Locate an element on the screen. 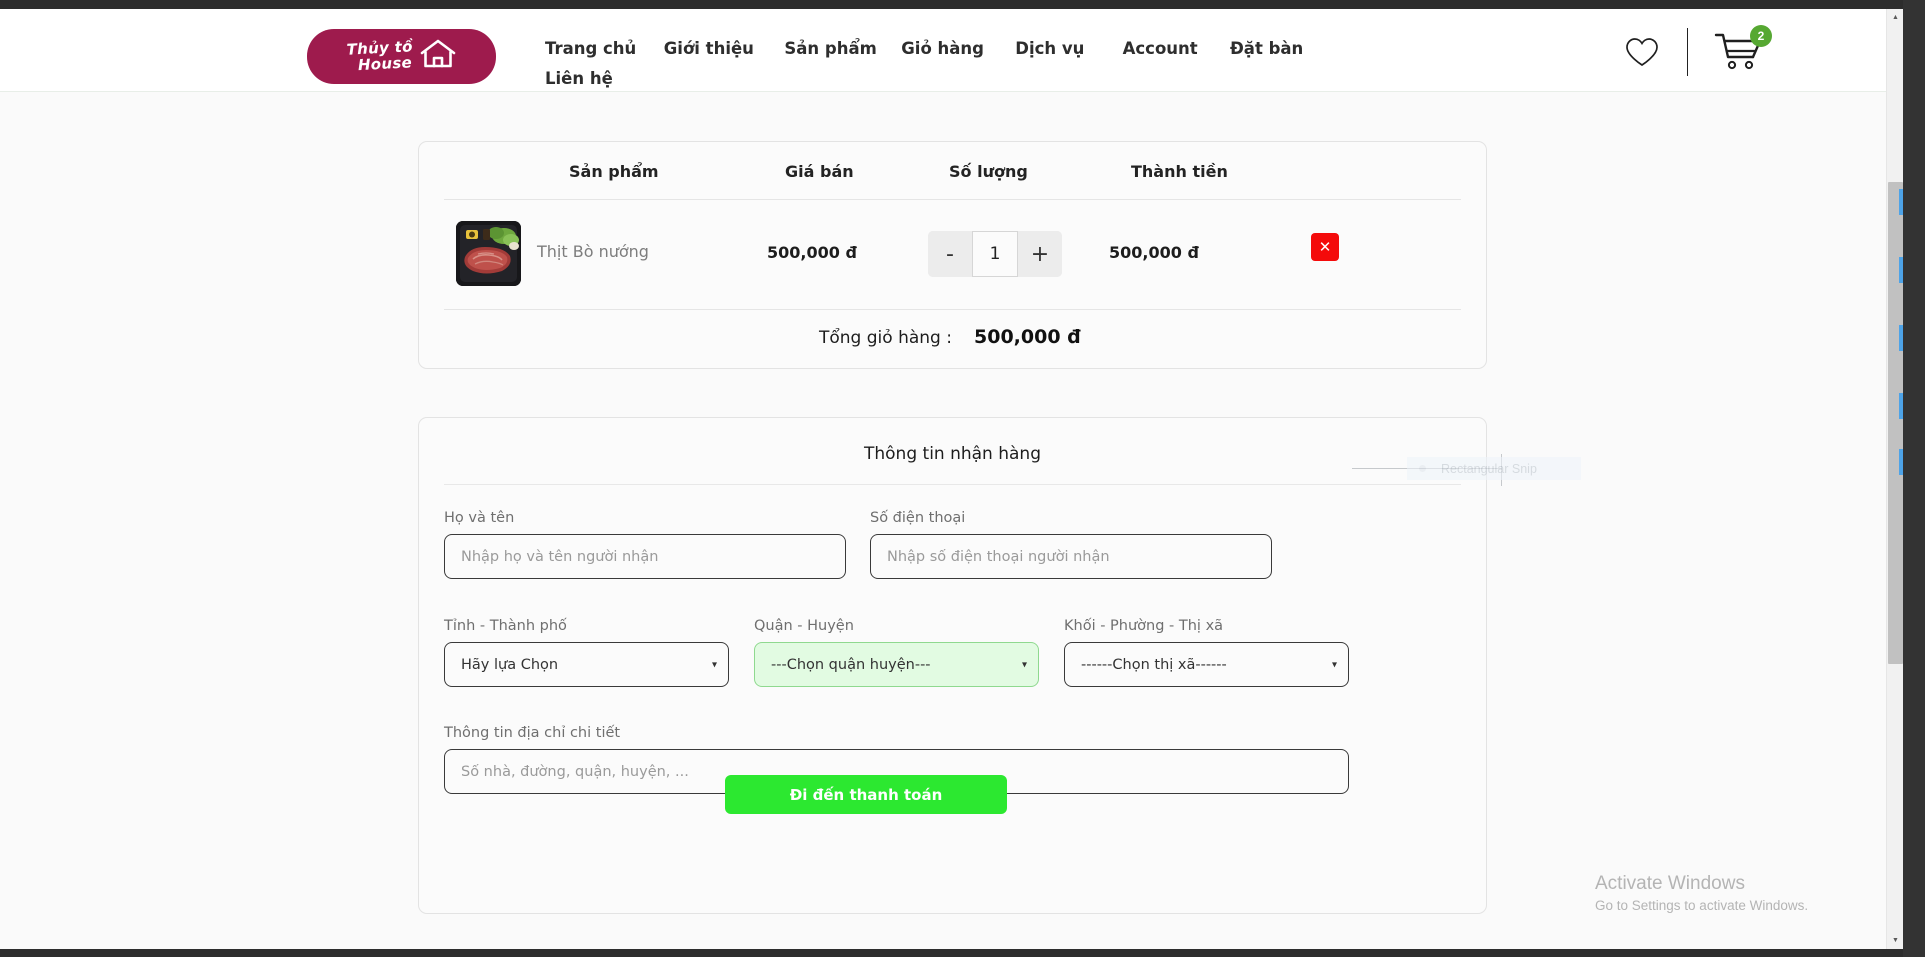 The width and height of the screenshot is (1925, 957). cart-count-badge: 2 is located at coordinates (1761, 36).